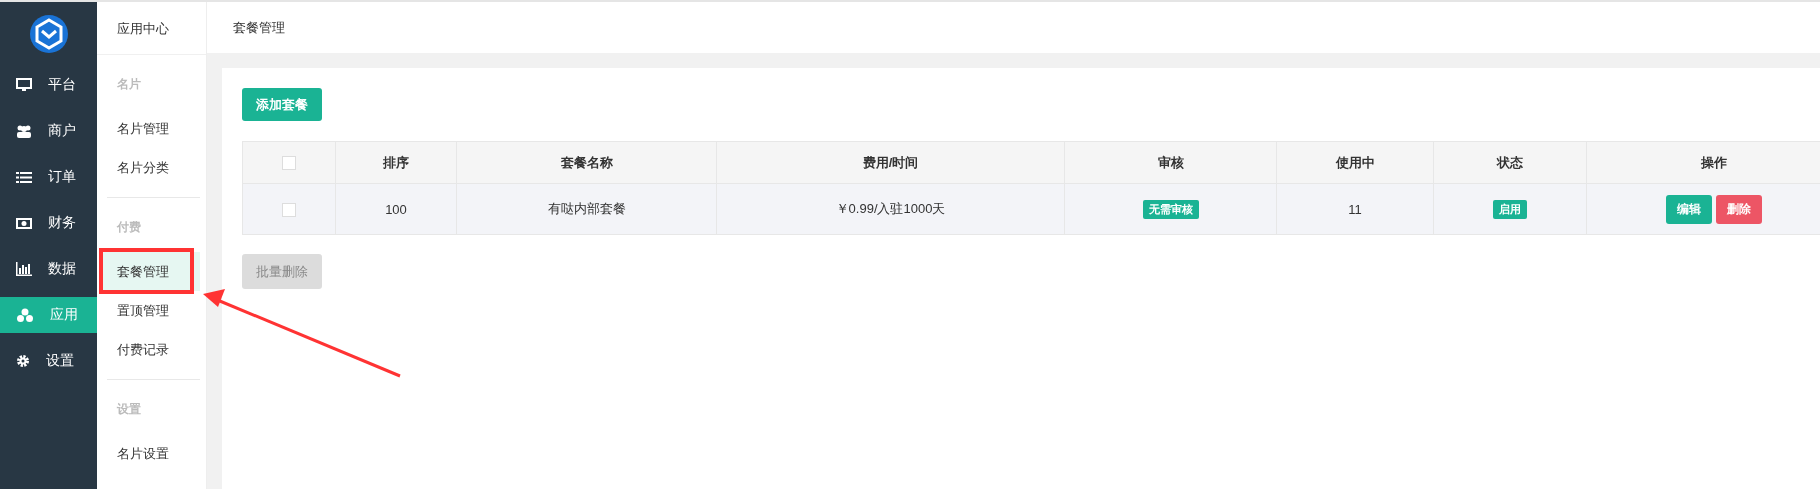  I want to click on menu-group-heading: 名片, so click(129, 84).